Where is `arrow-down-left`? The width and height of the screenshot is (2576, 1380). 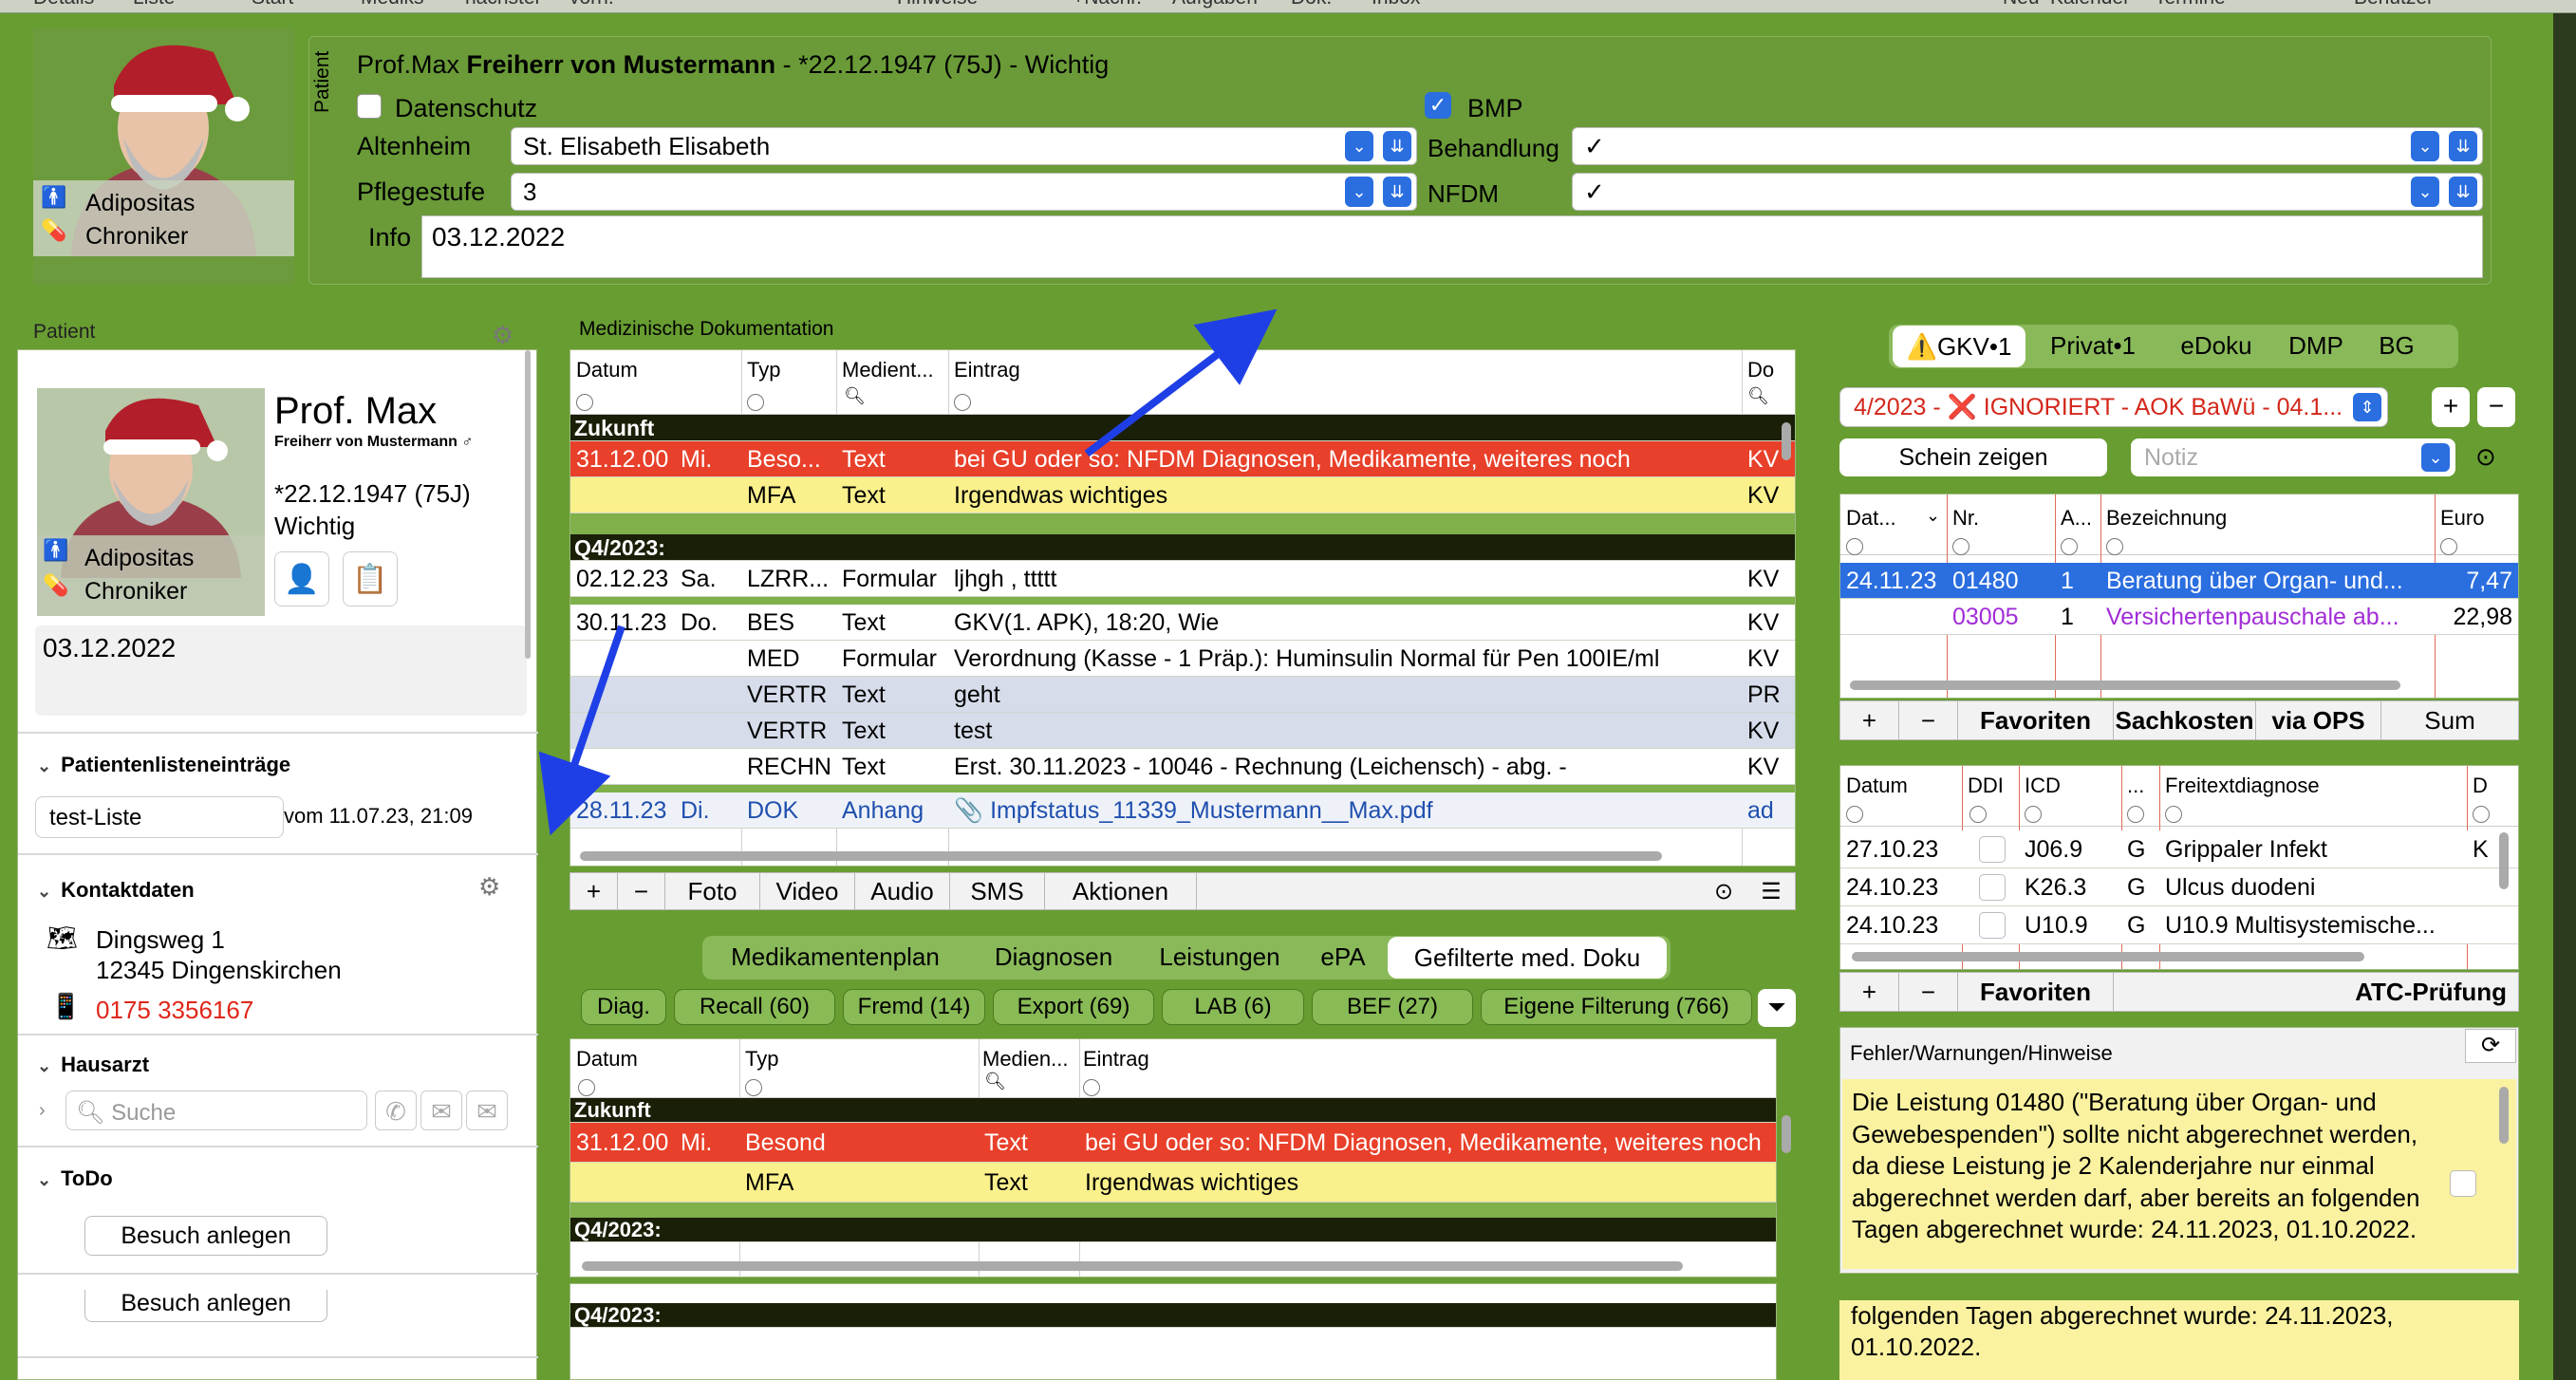
arrow-down-left is located at coordinates (582, 731).